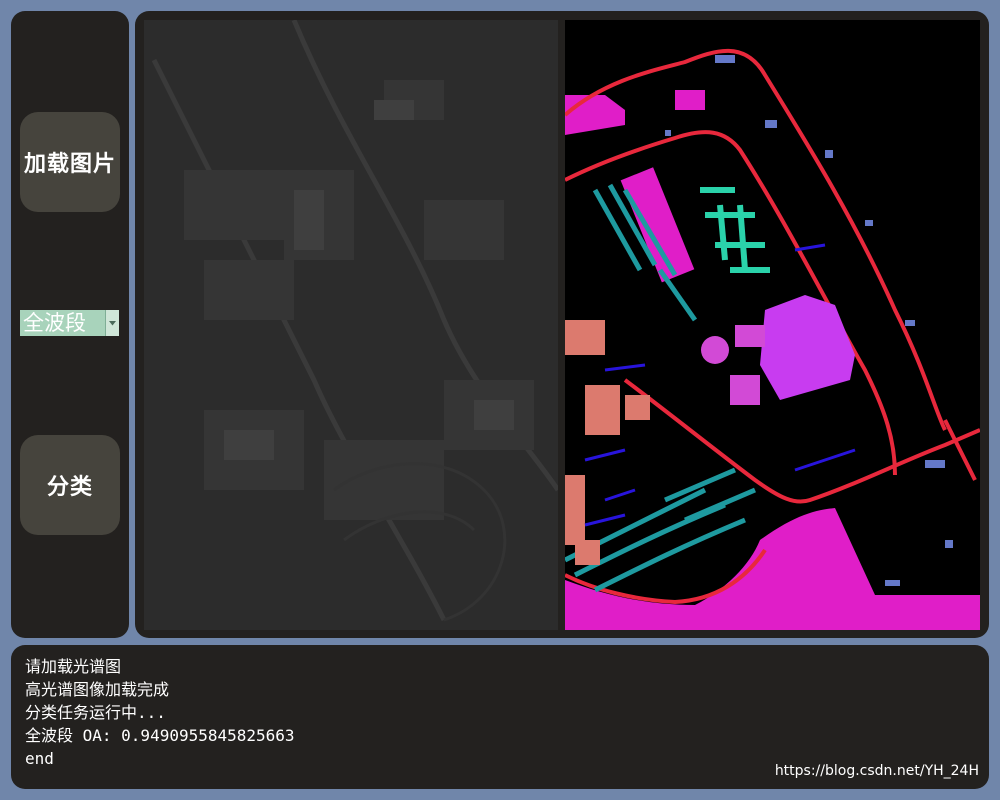 The image size is (1000, 800). I want to click on load-image-button: 加载图片, so click(70, 162).